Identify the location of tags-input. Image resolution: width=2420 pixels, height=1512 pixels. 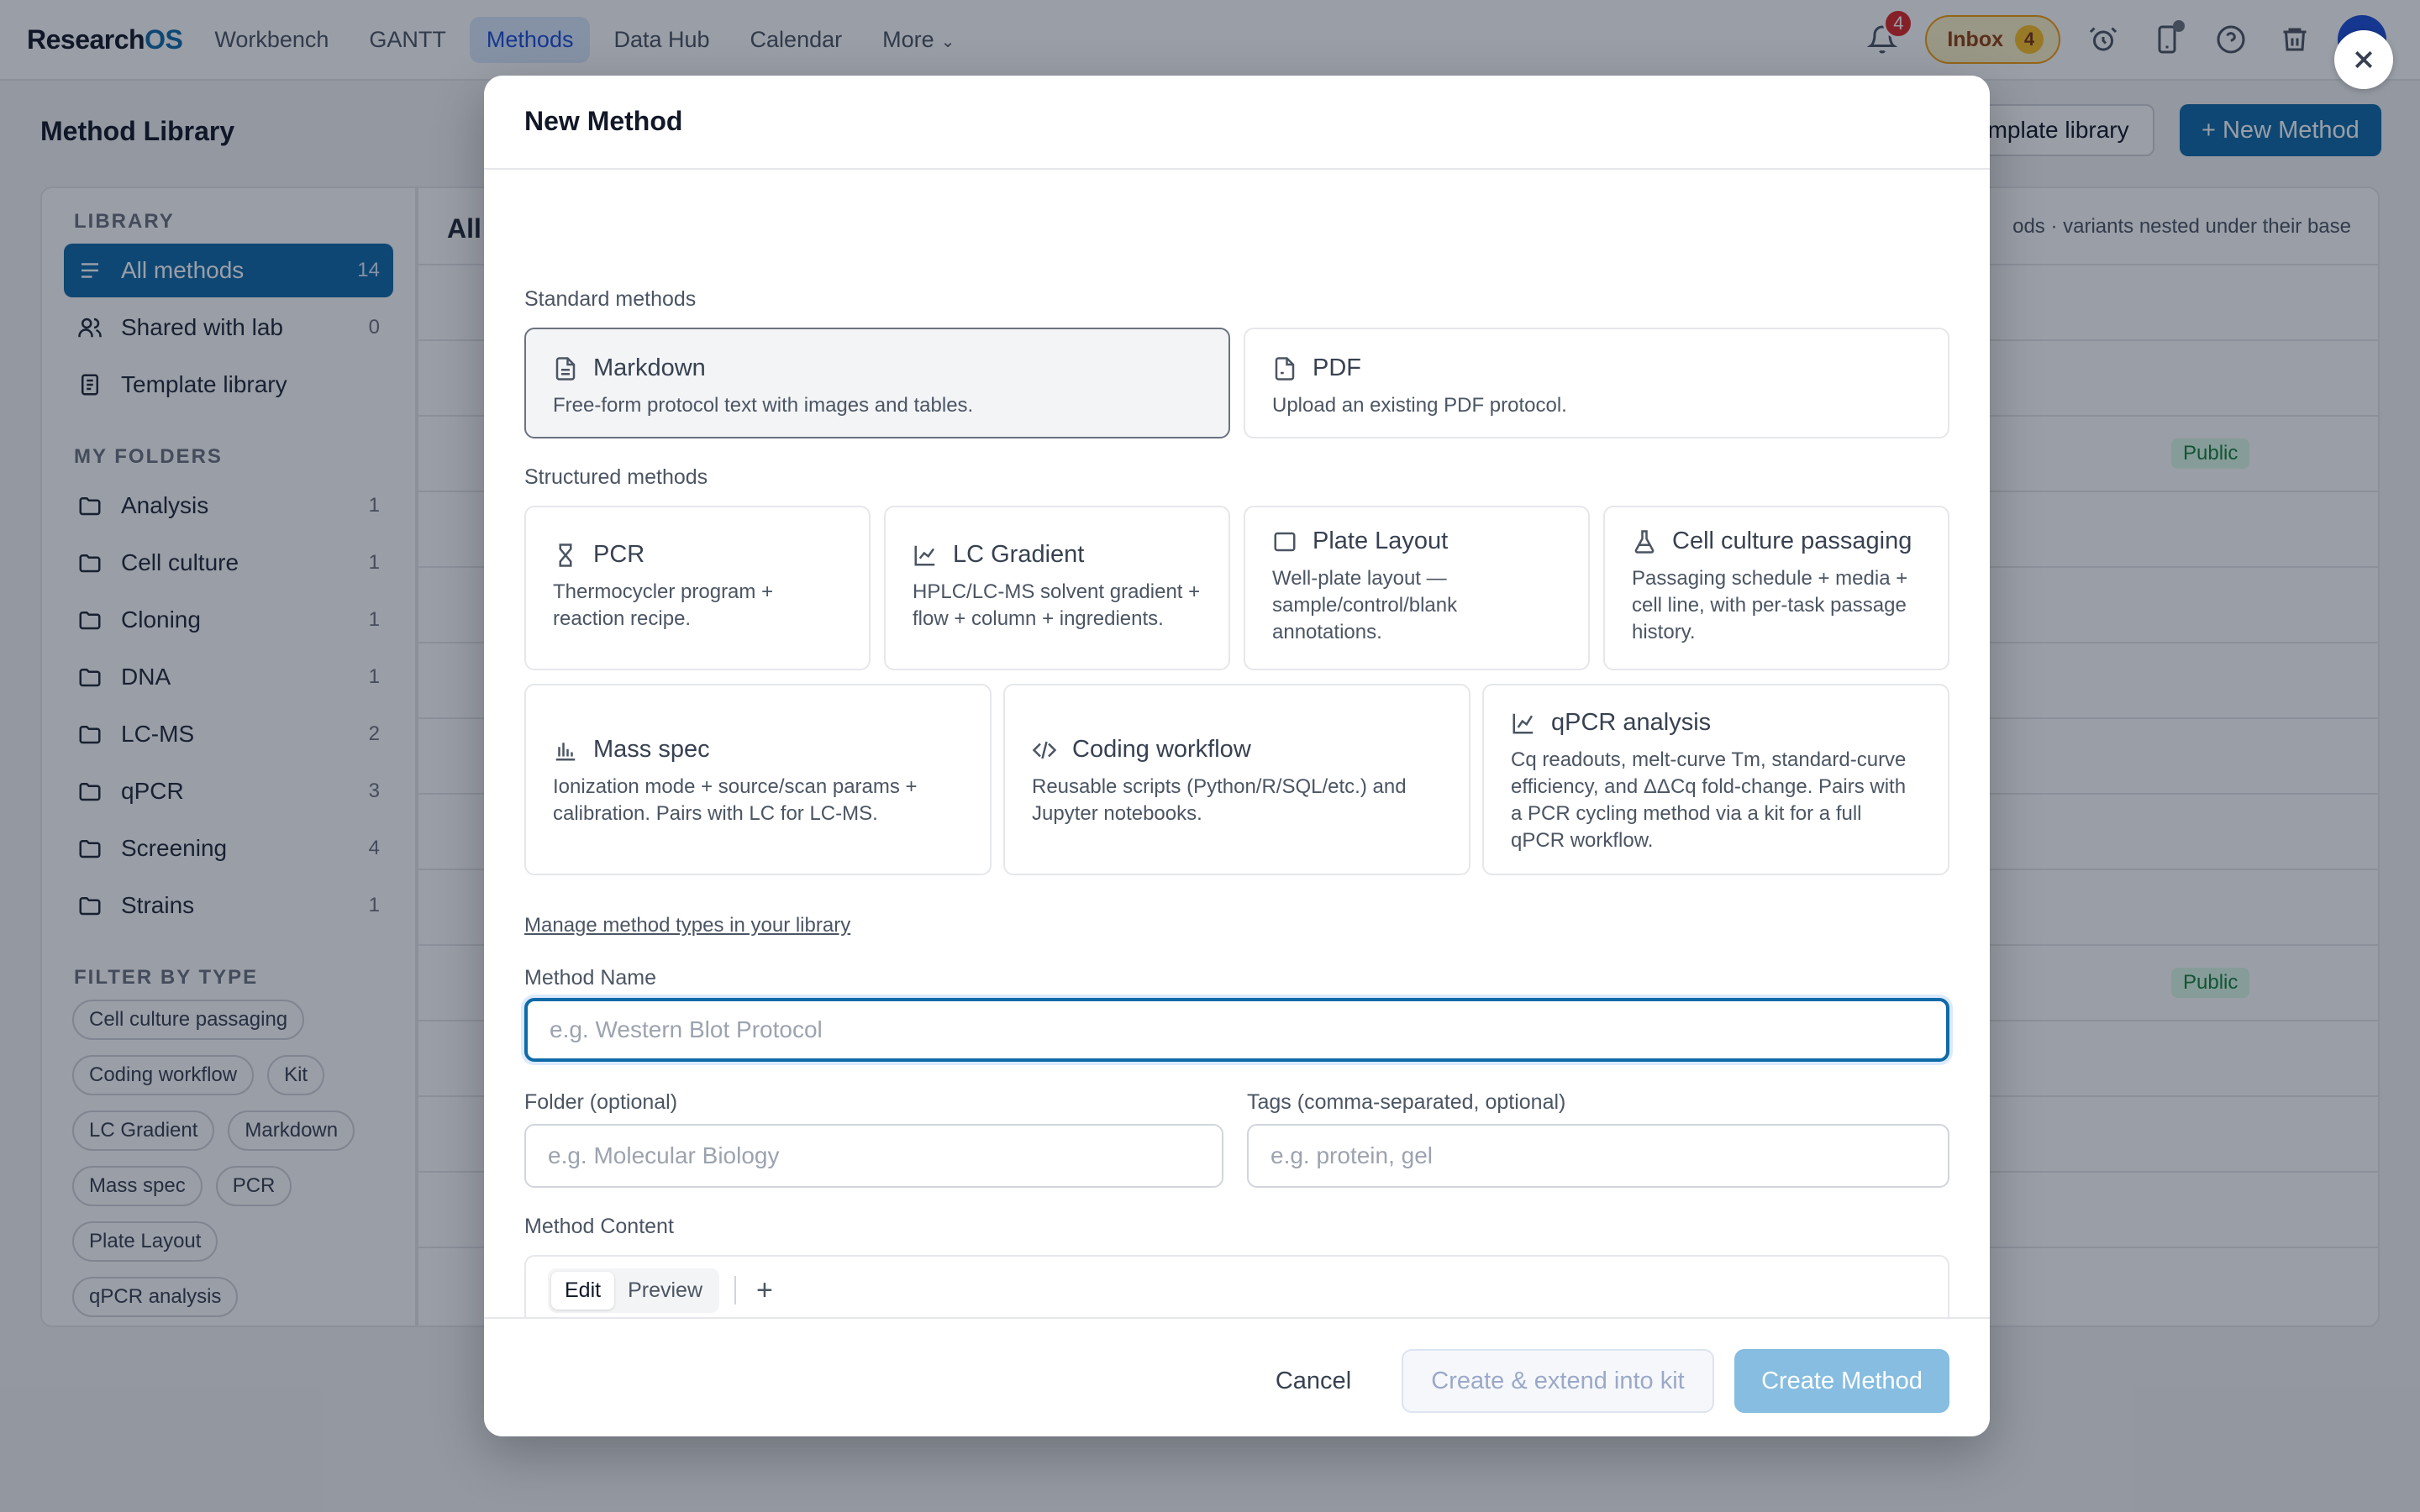
(1598, 1156).